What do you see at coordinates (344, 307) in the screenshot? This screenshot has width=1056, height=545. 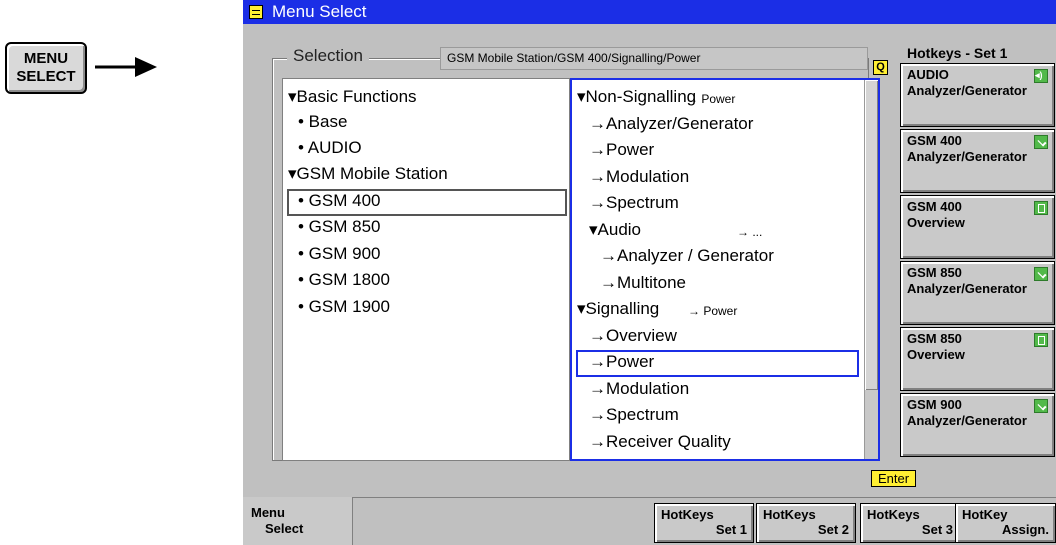 I see `left-tree-item: • GSM 1900` at bounding box center [344, 307].